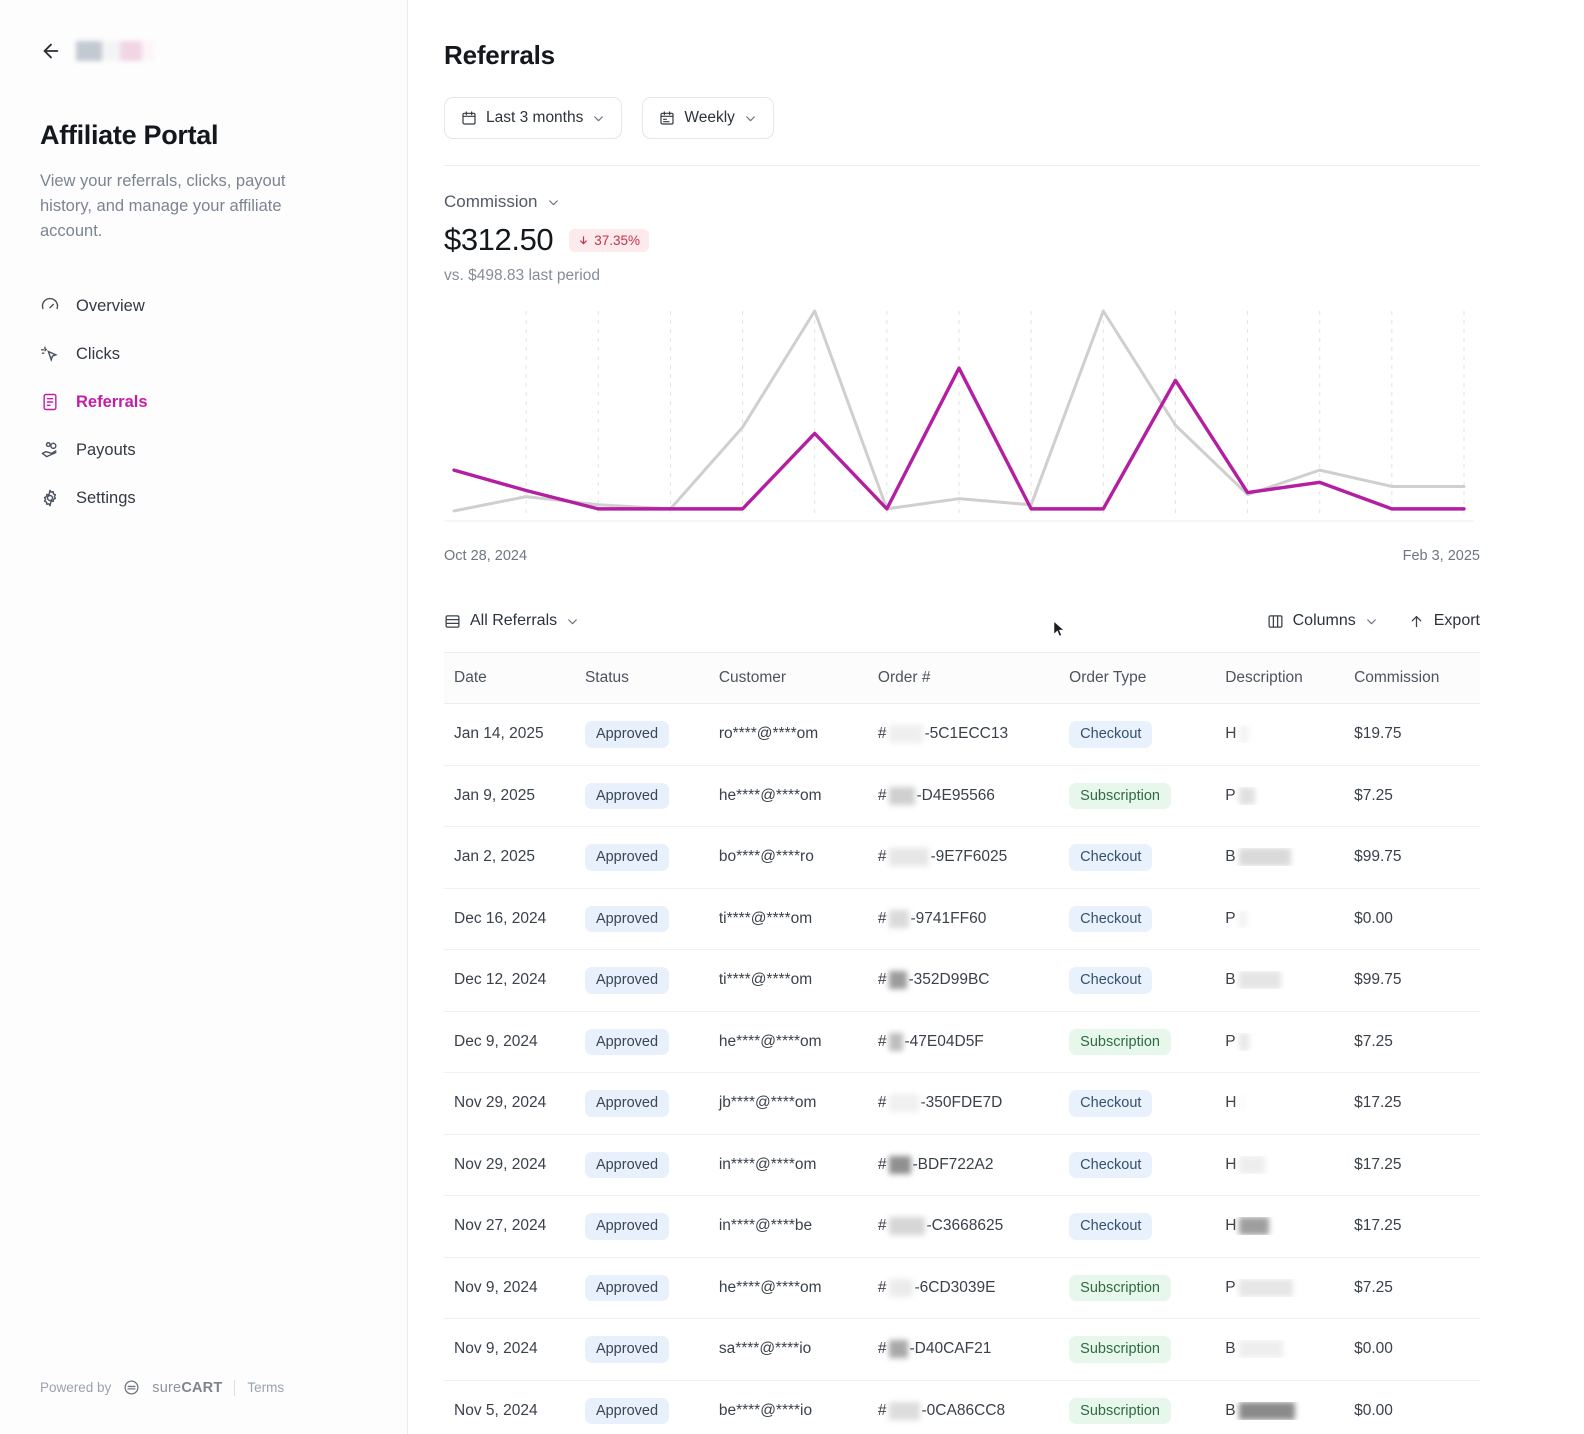  I want to click on gauge-icon, so click(50, 304).